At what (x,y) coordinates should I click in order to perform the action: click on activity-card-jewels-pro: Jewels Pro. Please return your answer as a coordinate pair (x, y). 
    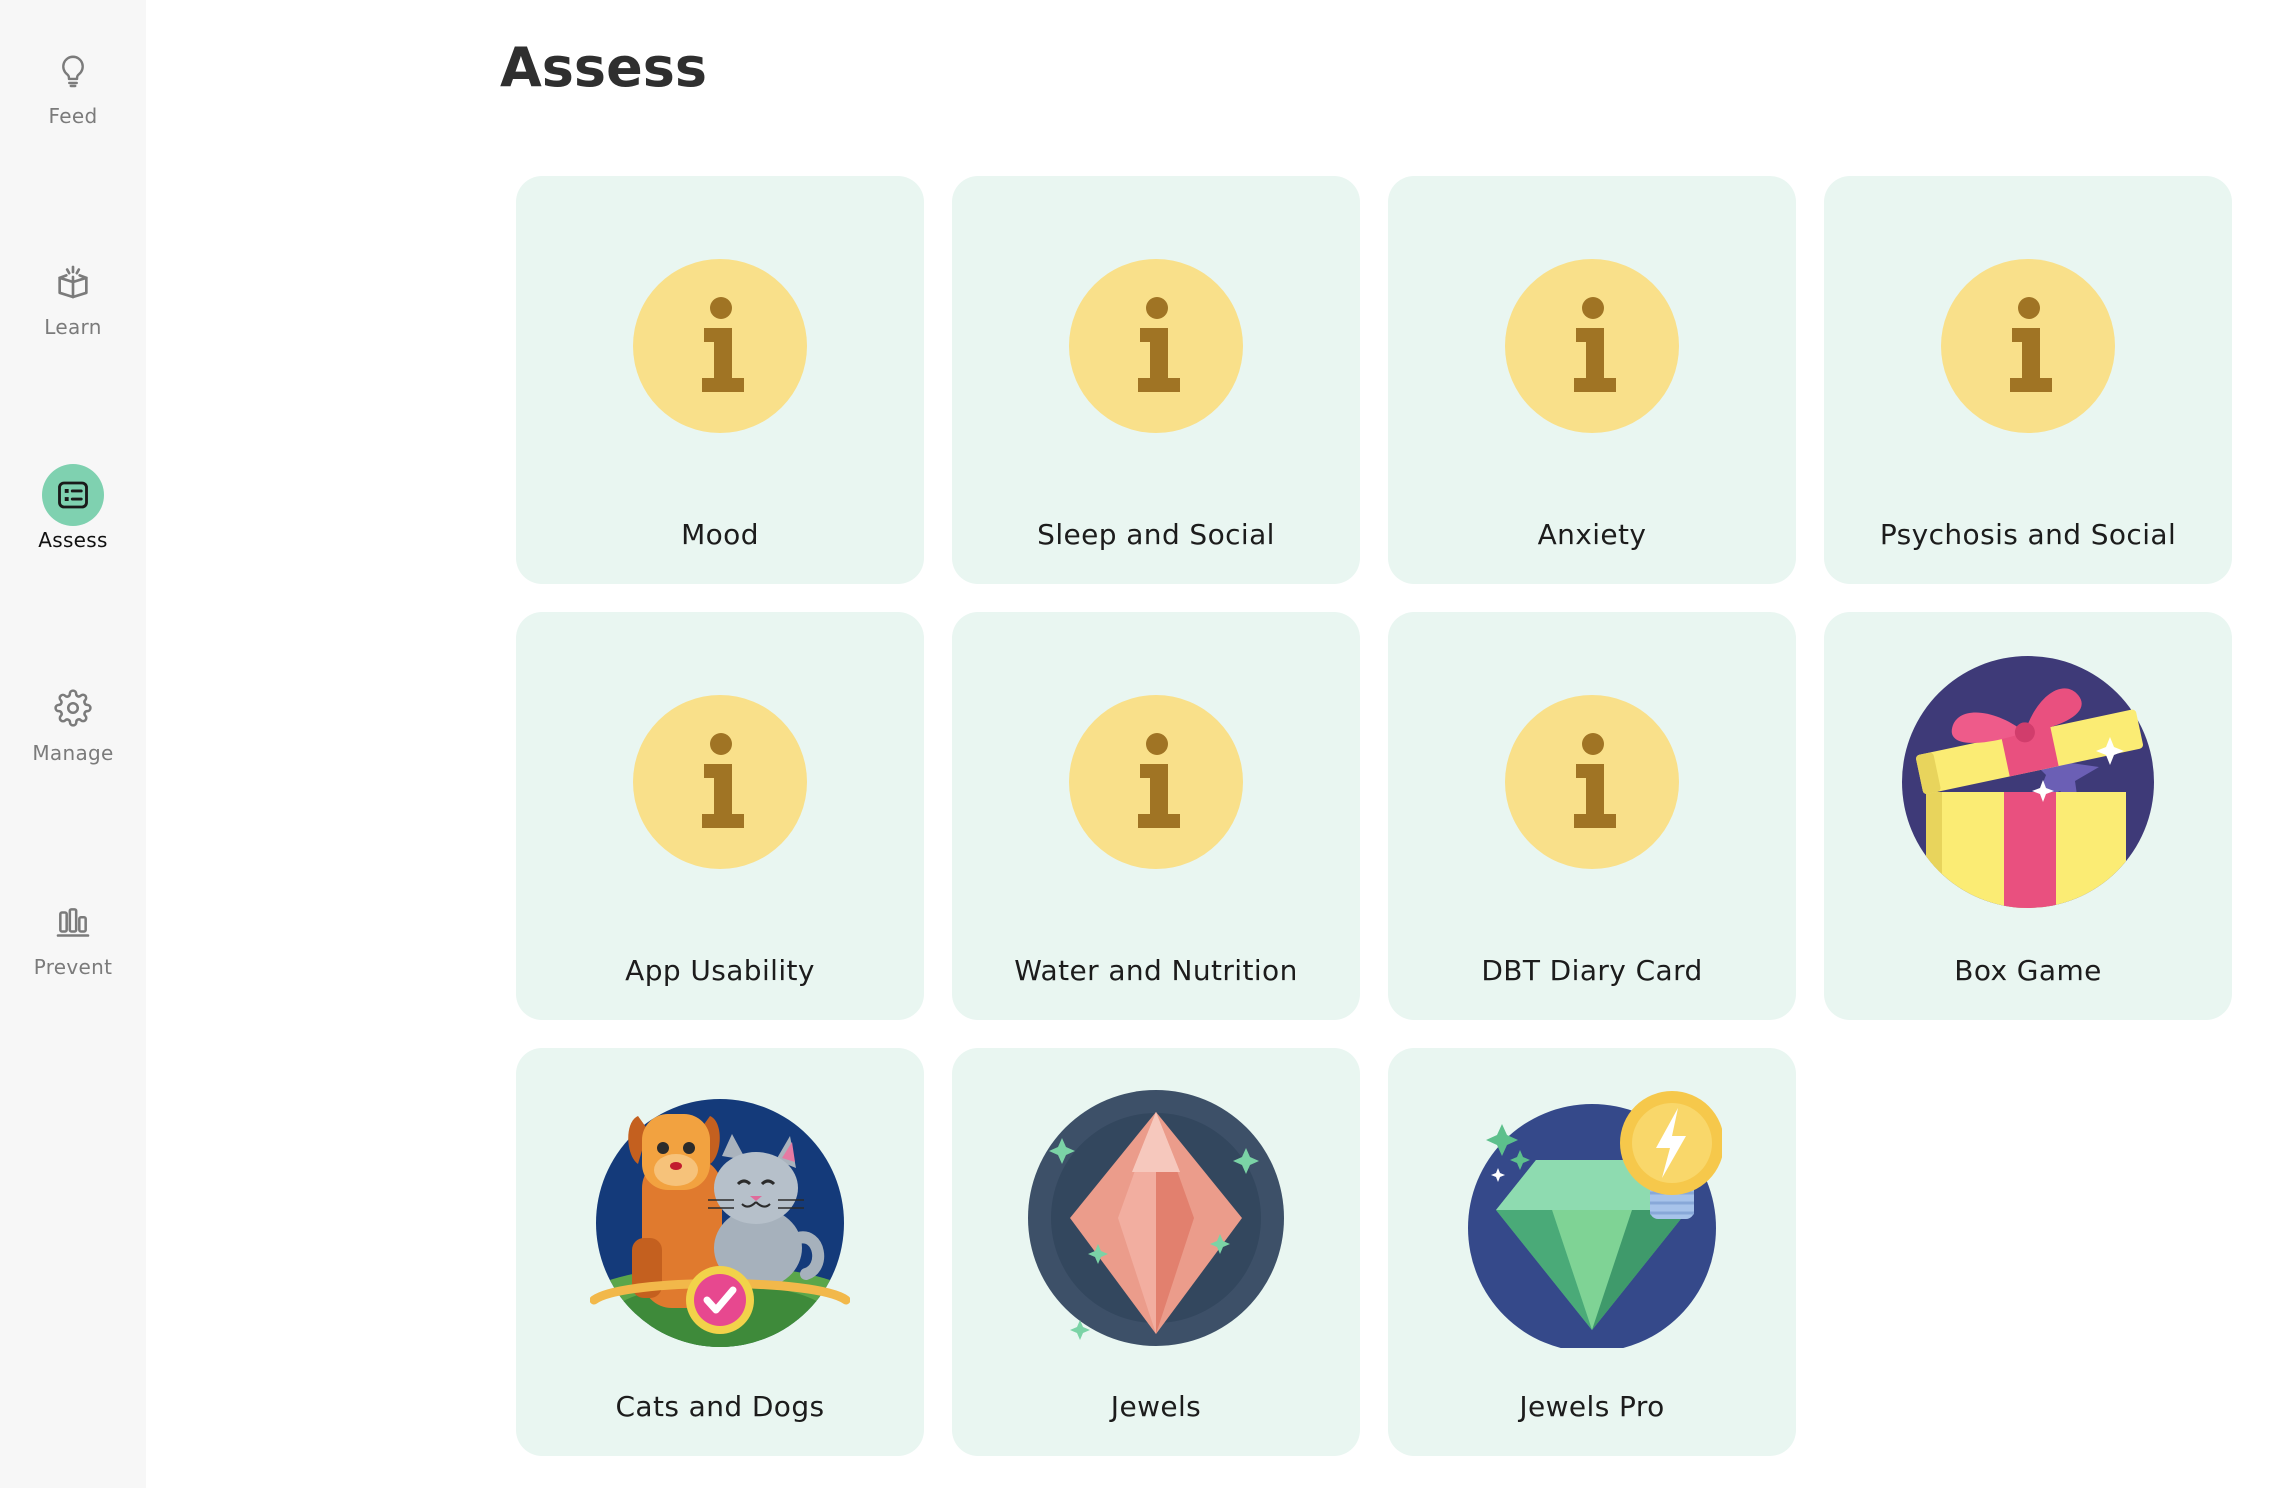
    Looking at the image, I should click on (1592, 1252).